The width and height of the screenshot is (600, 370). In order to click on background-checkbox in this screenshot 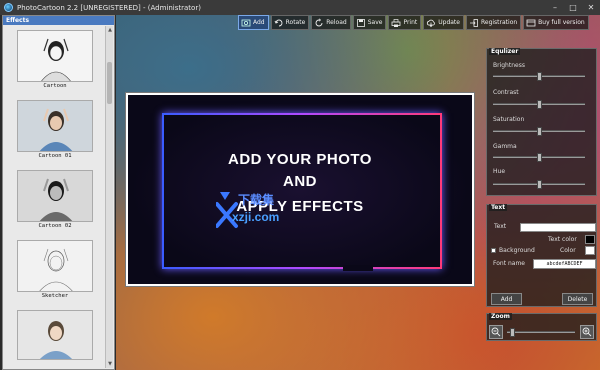, I will do `click(493, 250)`.